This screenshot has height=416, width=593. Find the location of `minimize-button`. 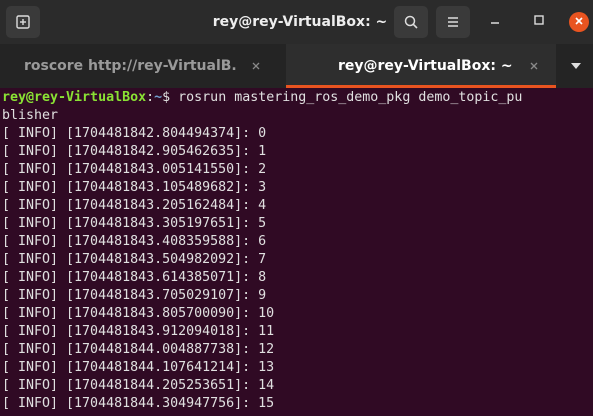

minimize-button is located at coordinates (495, 22).